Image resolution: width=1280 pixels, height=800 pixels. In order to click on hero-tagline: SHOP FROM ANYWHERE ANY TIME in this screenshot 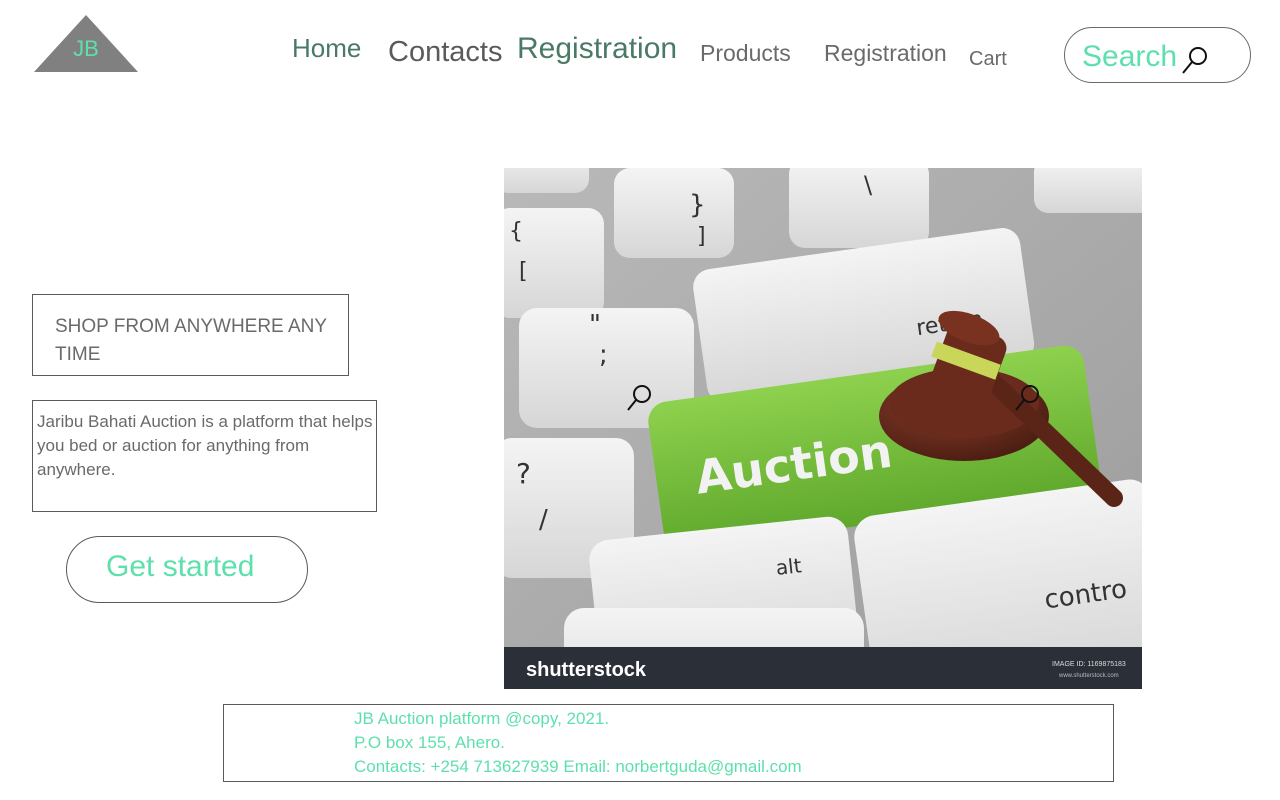, I will do `click(191, 340)`.